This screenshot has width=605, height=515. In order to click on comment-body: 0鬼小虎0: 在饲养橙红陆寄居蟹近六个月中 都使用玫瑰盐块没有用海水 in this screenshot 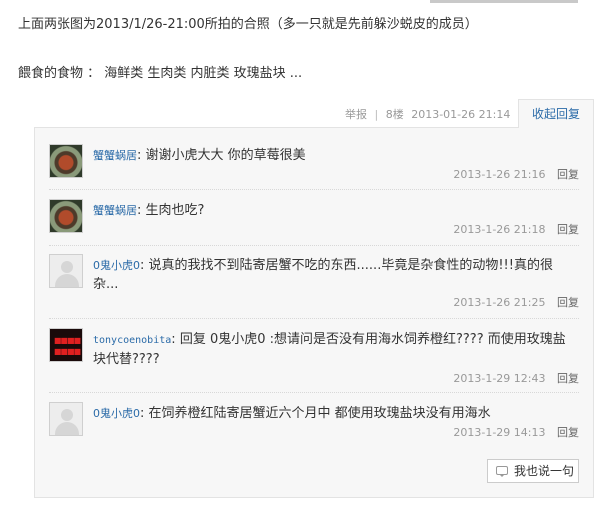, I will do `click(333, 413)`.